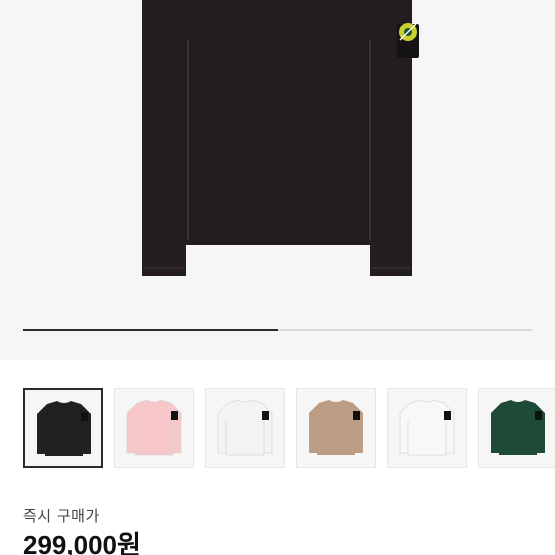 This screenshot has width=555, height=555. I want to click on compass-badge-icon, so click(408, 40).